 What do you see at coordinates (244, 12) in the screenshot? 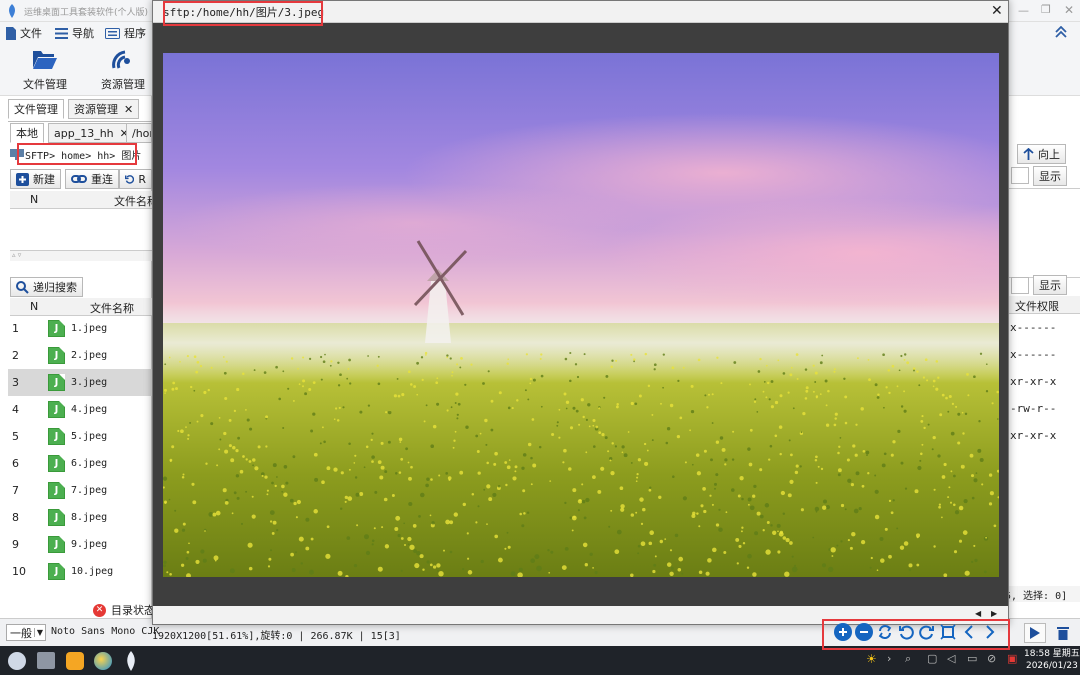
I see `viewer-file-path: sftp:/home/hh/图片/3.jpeg` at bounding box center [244, 12].